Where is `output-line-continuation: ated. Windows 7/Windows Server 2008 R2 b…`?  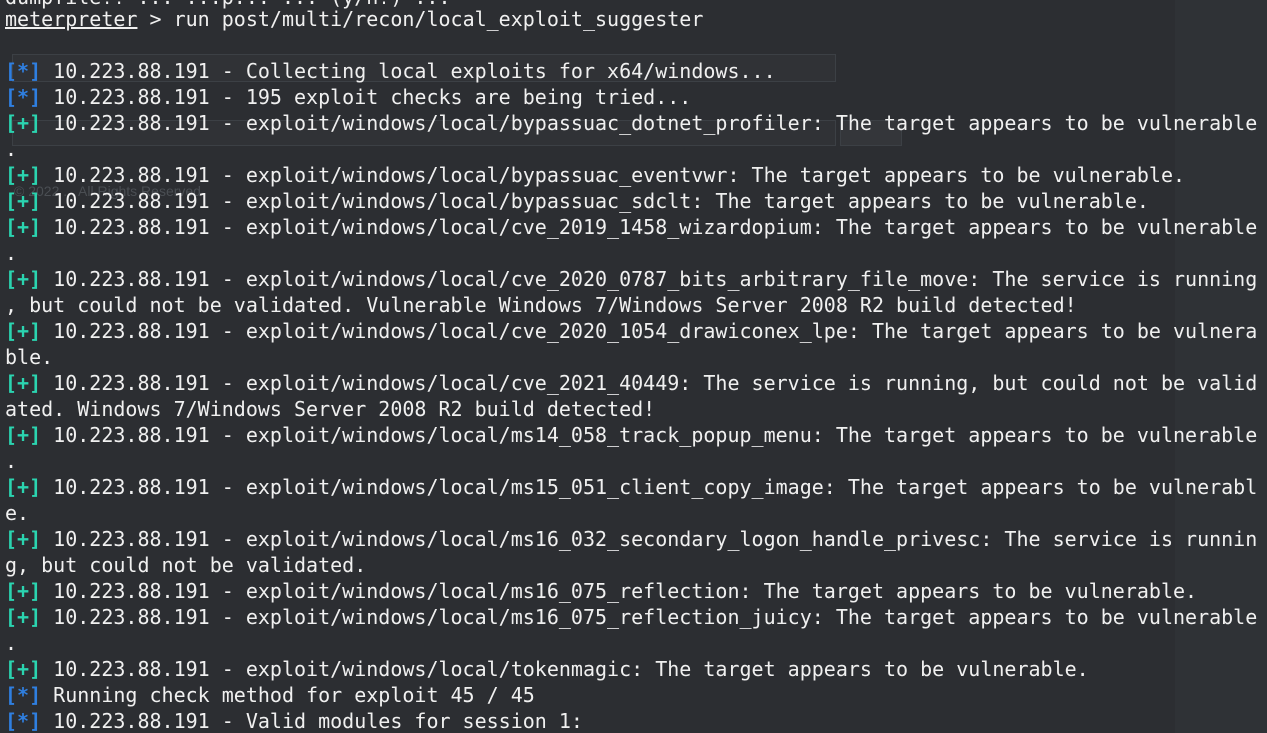
output-line-continuation: ated. Windows 7/Windows Server 2008 R2 b… is located at coordinates (631, 409).